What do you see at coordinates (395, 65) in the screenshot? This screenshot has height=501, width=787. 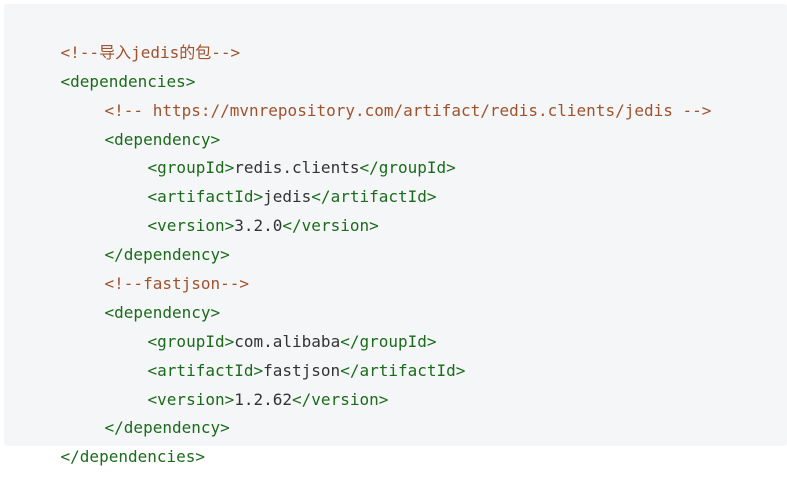 I see `code-line-dependencies-open: <dependencies>` at bounding box center [395, 65].